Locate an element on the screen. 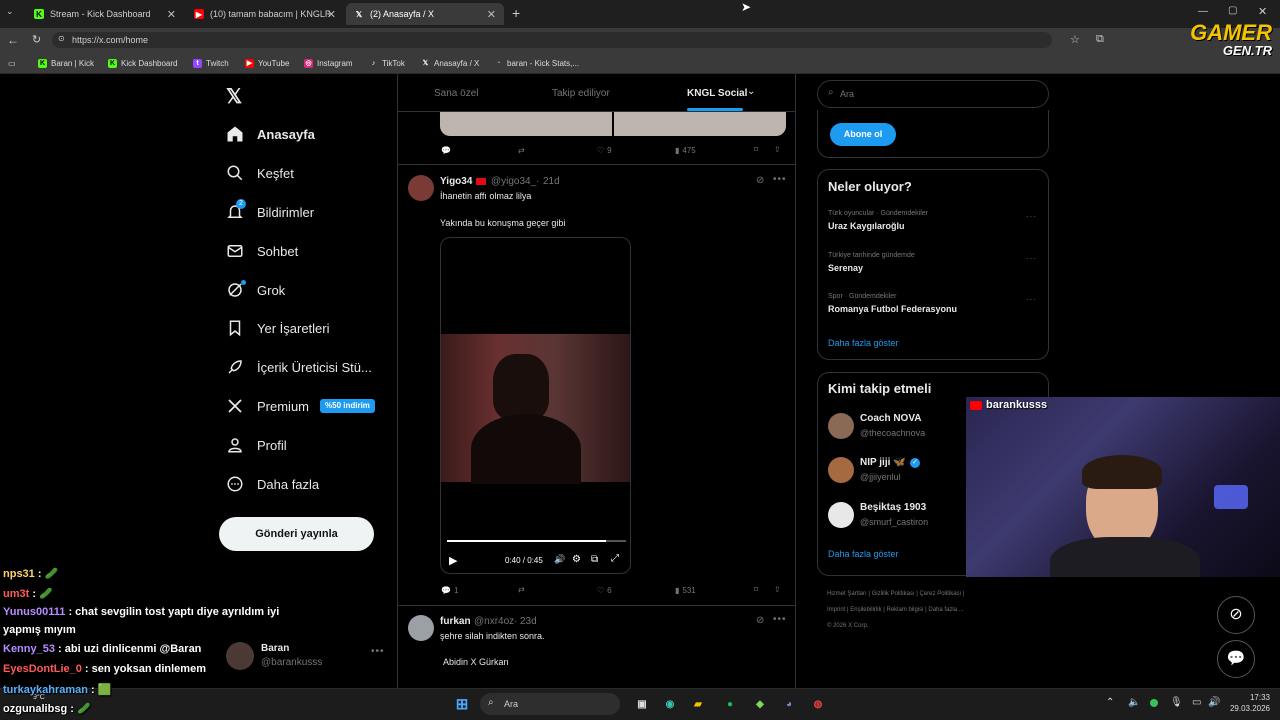  previous-tweet-media is located at coordinates (613, 124).